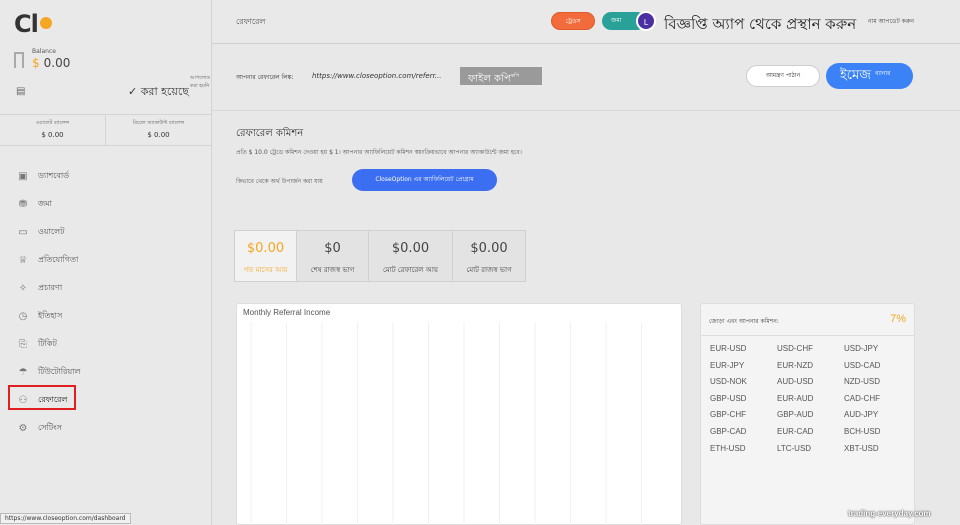  Describe the element at coordinates (795, 382) in the screenshot. I see `pair-item: AUD-USD` at that location.